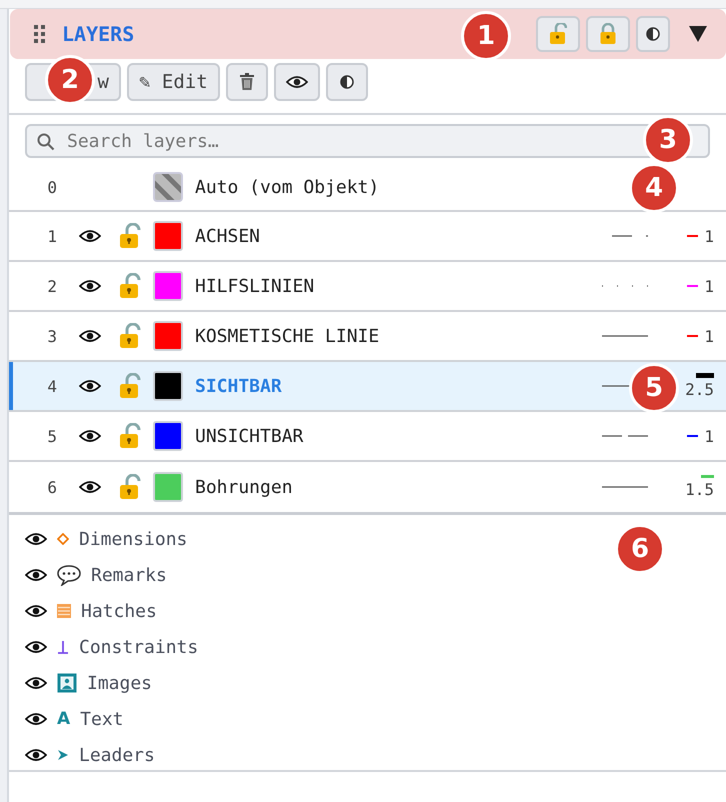  Describe the element at coordinates (133, 539) in the screenshot. I see `object-type-label: Dimensions` at that location.